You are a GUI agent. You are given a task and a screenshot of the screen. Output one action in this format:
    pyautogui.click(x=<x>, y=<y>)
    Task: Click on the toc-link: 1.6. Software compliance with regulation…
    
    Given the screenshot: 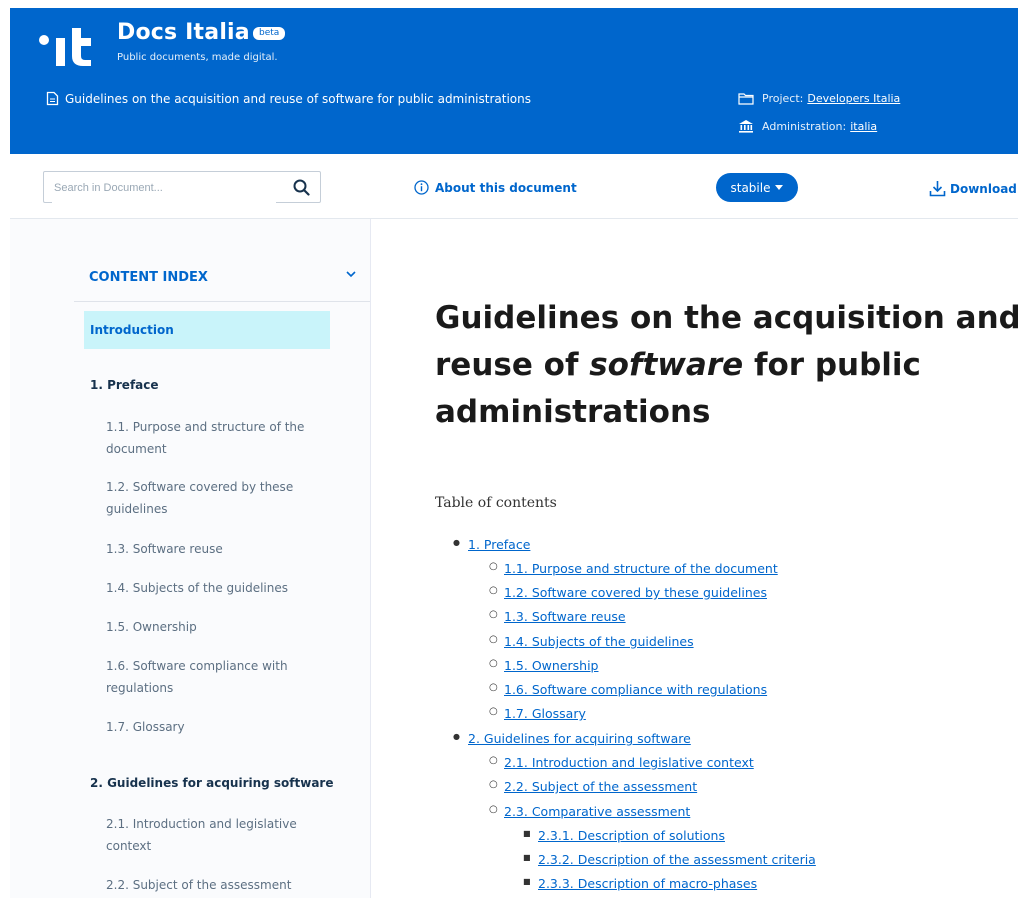 What is the action you would take?
    pyautogui.click(x=635, y=689)
    